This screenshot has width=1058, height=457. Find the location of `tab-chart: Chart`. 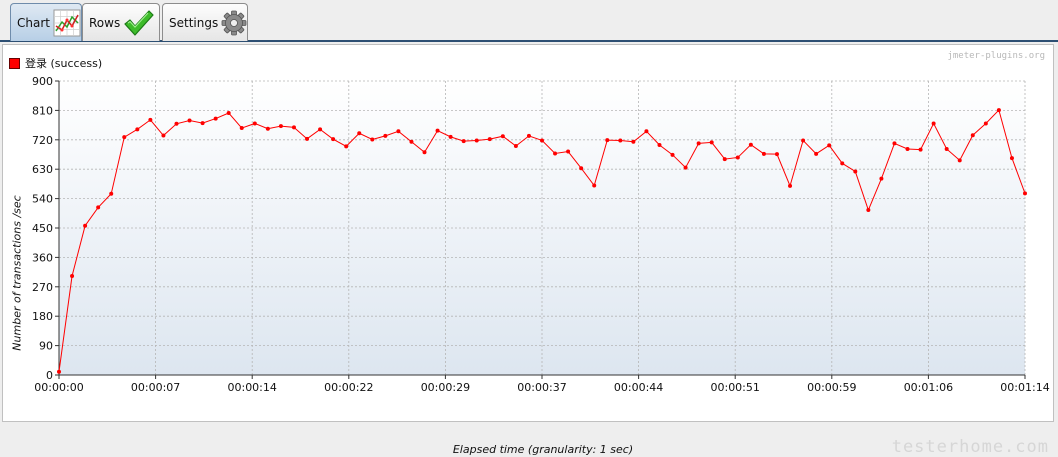

tab-chart: Chart is located at coordinates (46, 22).